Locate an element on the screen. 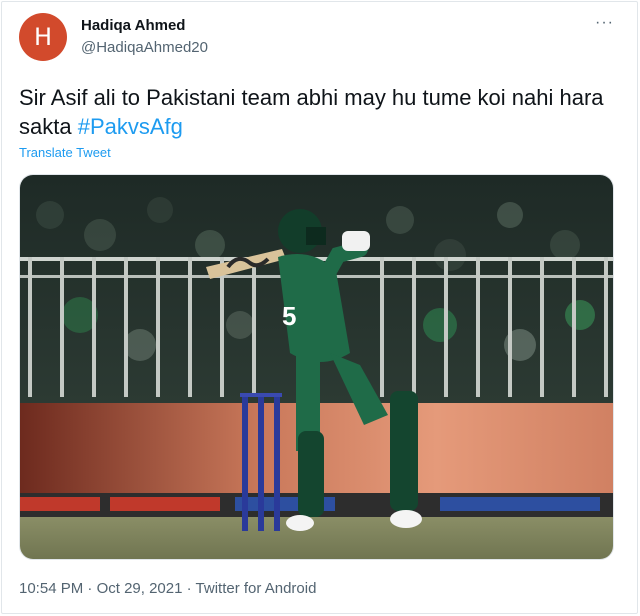 The width and height of the screenshot is (640, 616). jersey-number: 5 is located at coordinates (289, 316).